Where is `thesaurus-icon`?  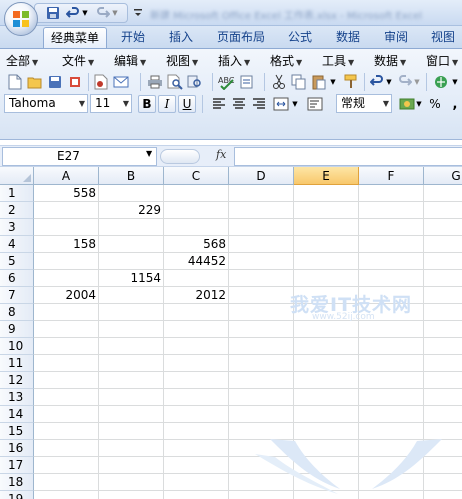
thesaurus-icon is located at coordinates (247, 82).